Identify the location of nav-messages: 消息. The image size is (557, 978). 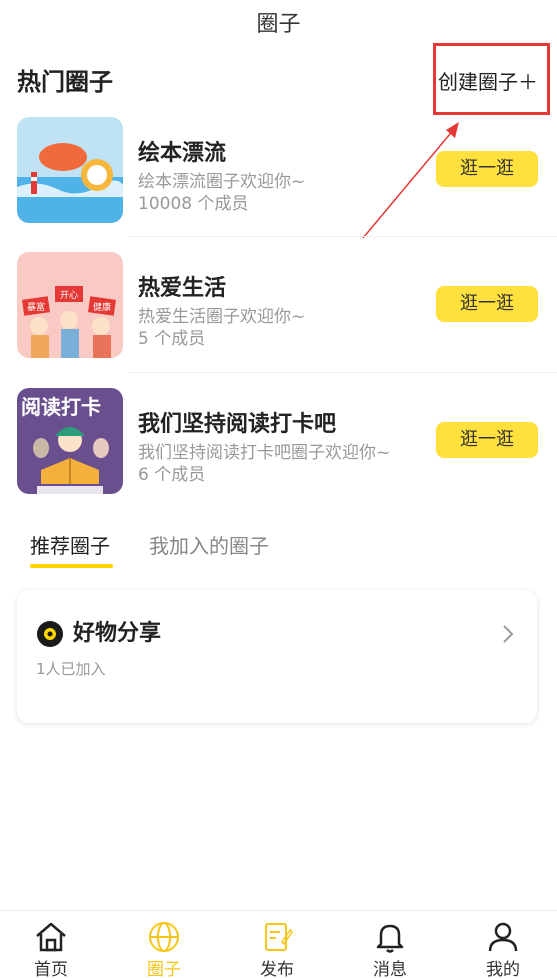
(390, 944).